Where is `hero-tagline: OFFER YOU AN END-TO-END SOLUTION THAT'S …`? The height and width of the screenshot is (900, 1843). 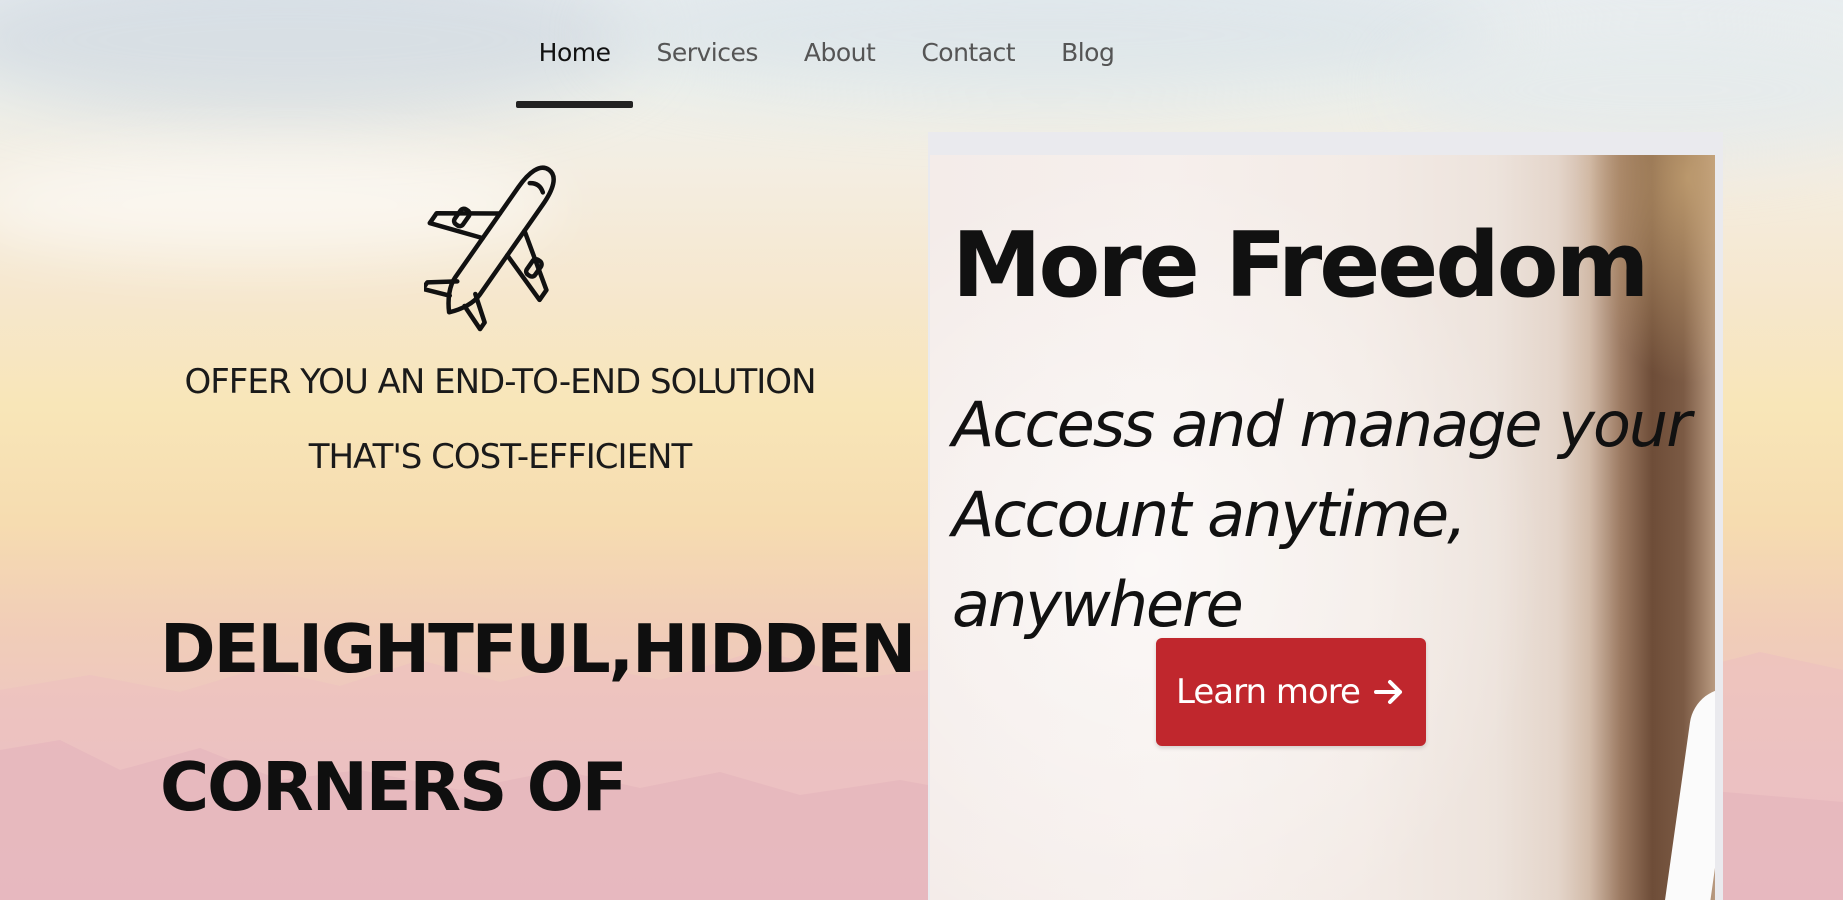 hero-tagline: OFFER YOU AN END-TO-END SOLUTION THAT'S … is located at coordinates (500, 420).